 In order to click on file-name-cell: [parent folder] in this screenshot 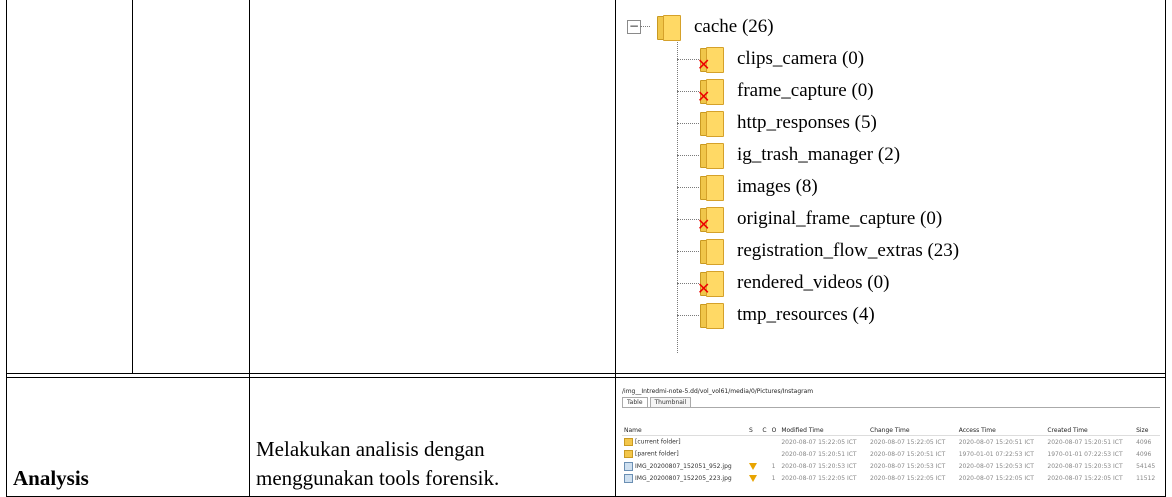, I will do `click(684, 454)`.